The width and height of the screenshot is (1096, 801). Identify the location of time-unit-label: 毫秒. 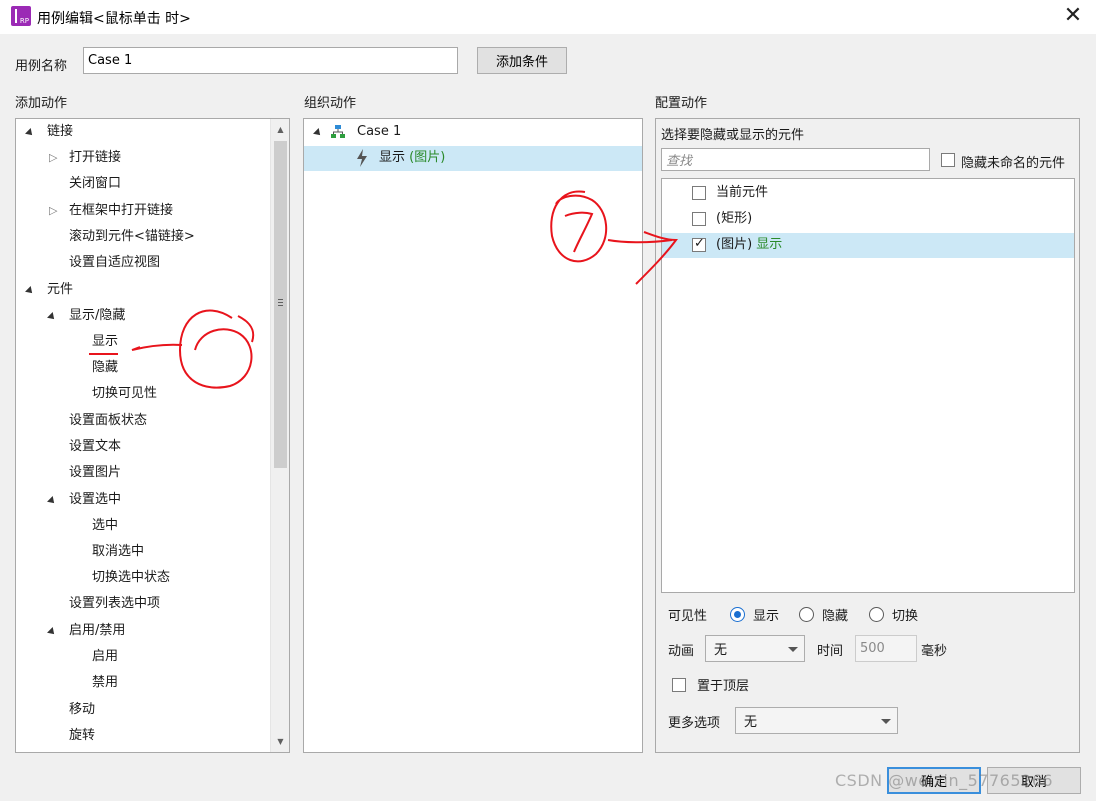
(934, 651).